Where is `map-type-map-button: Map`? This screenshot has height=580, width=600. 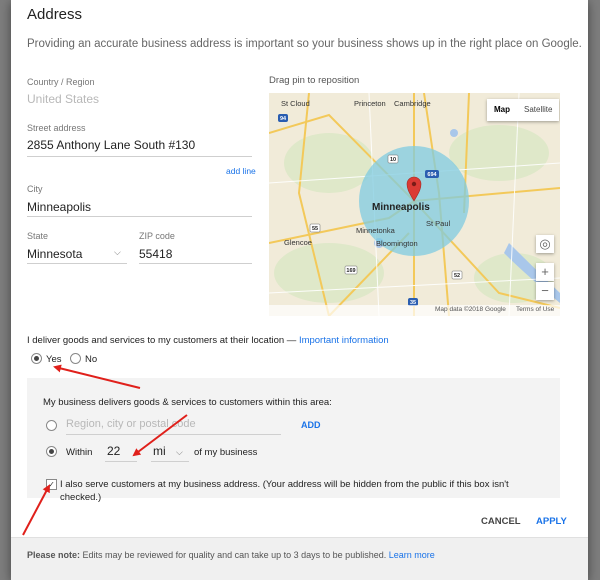 map-type-map-button: Map is located at coordinates (502, 110).